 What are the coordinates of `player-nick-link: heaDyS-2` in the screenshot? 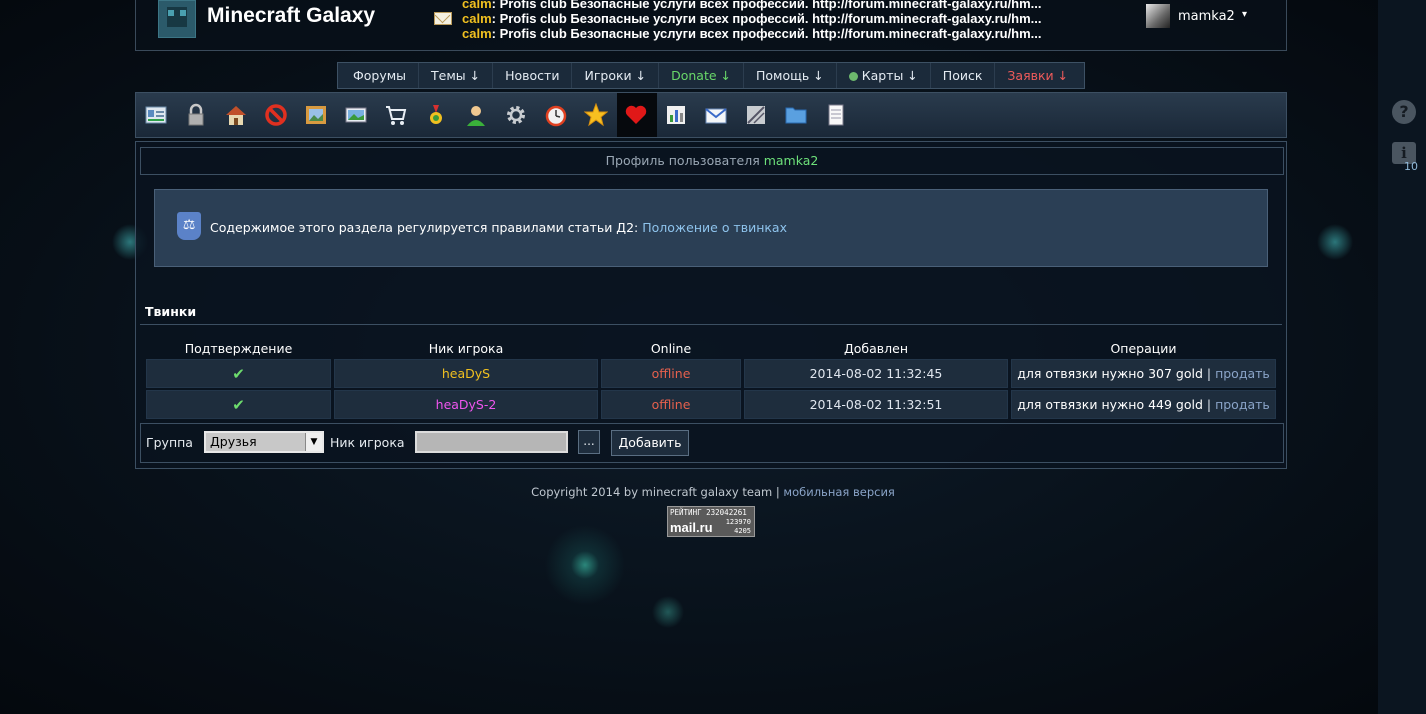 It's located at (466, 404).